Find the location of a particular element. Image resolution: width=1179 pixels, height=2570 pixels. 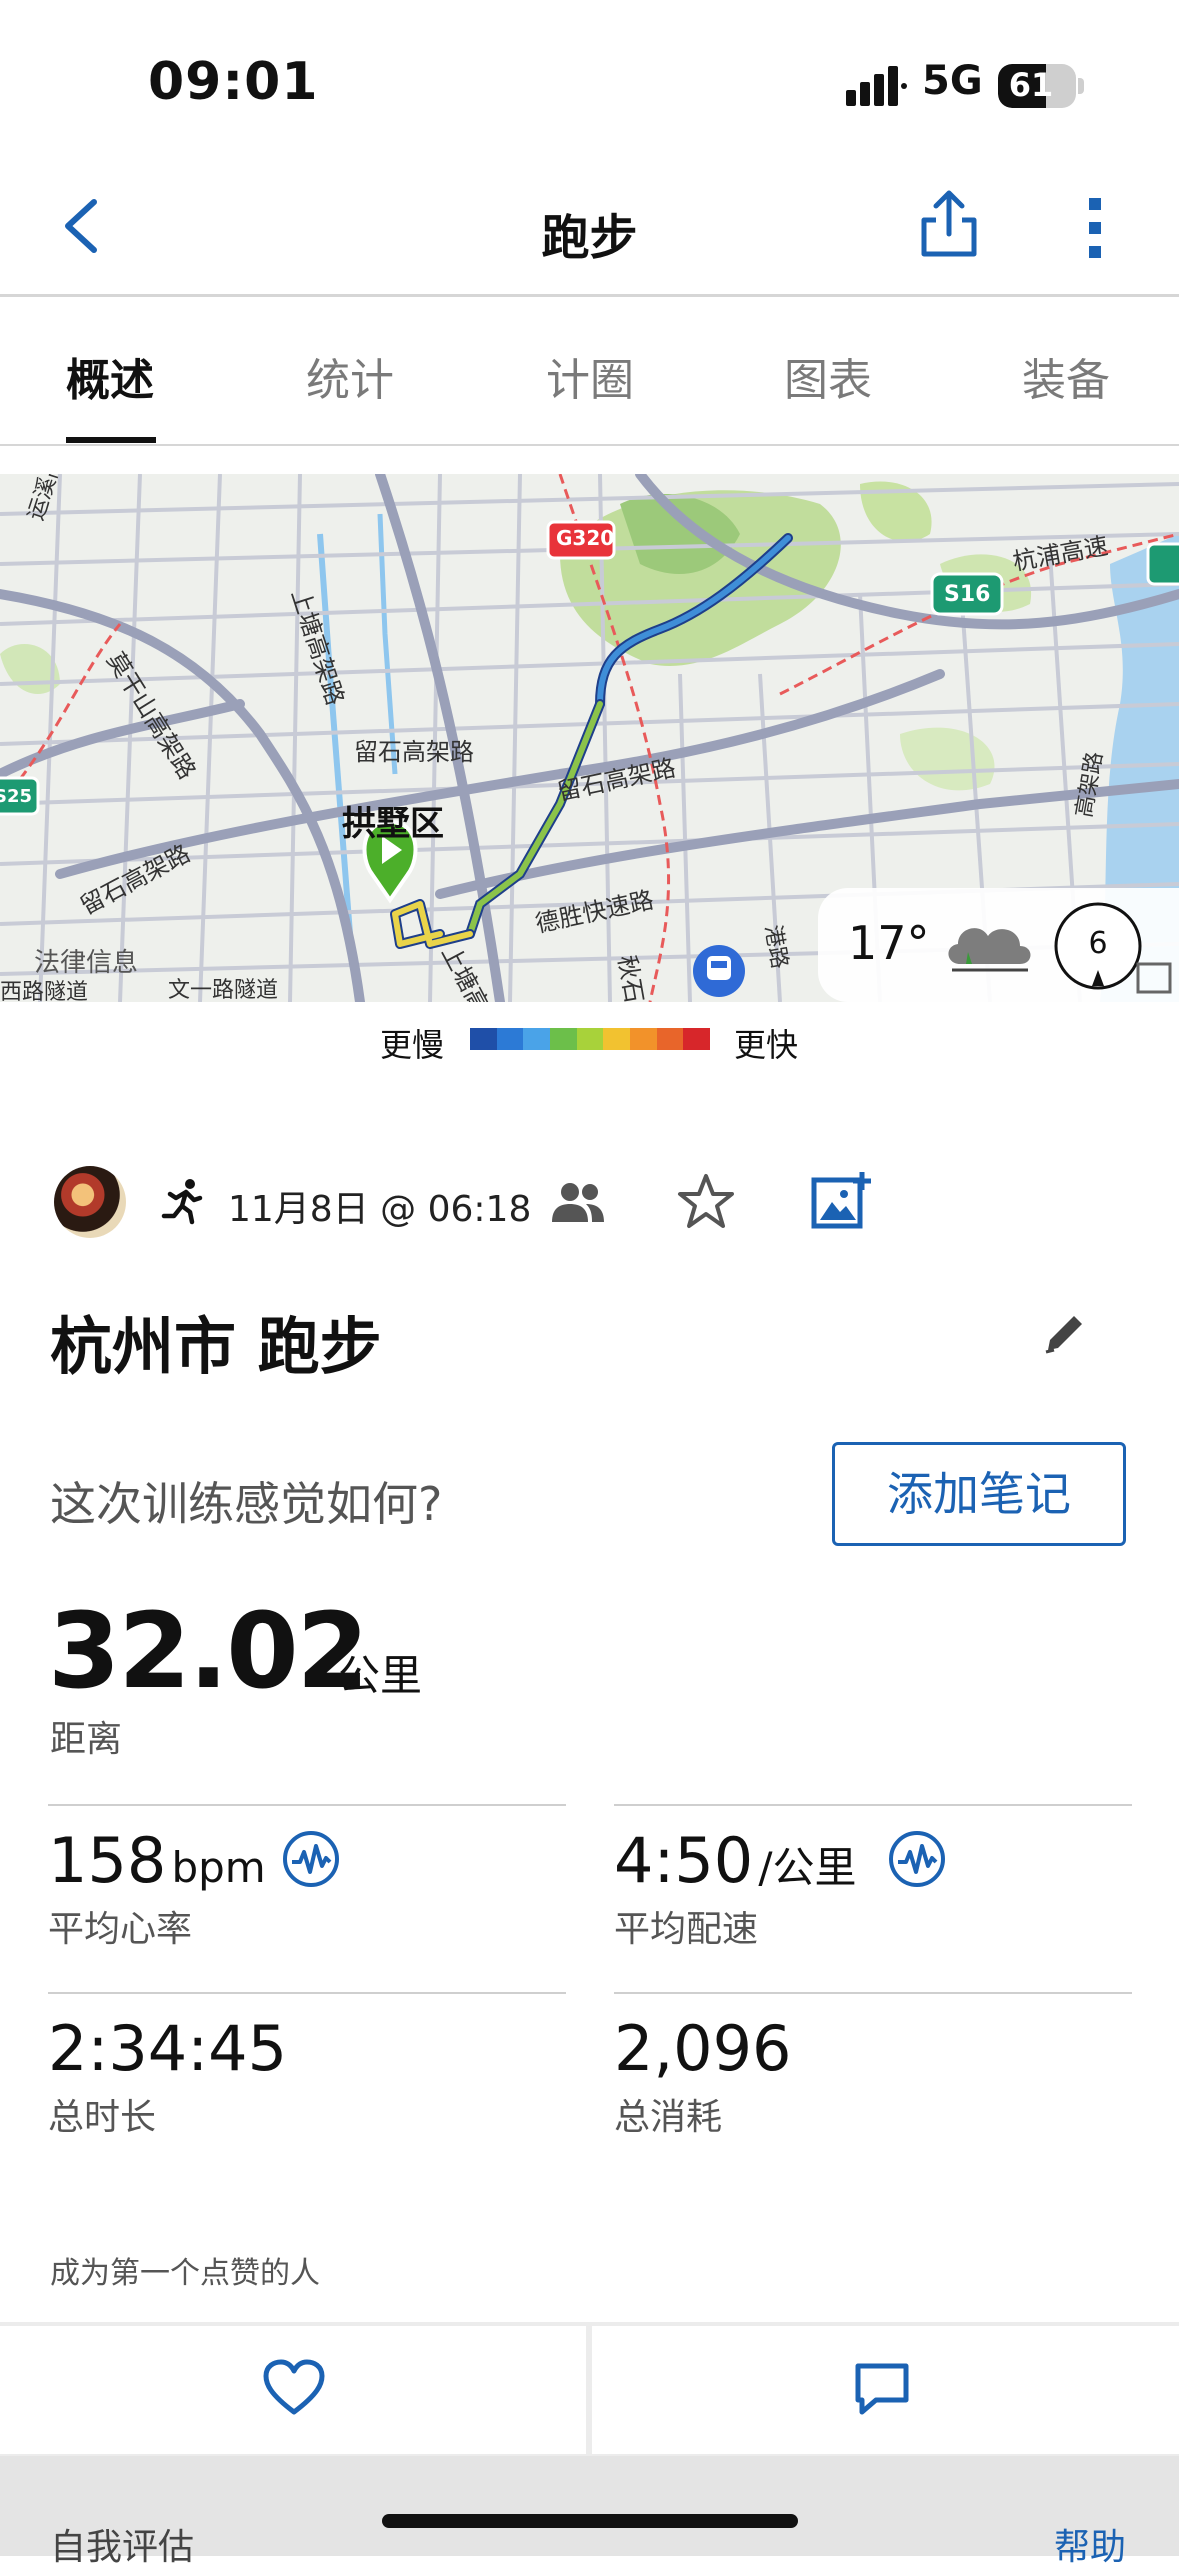

heart-rate-zone-icon is located at coordinates (311, 1859).